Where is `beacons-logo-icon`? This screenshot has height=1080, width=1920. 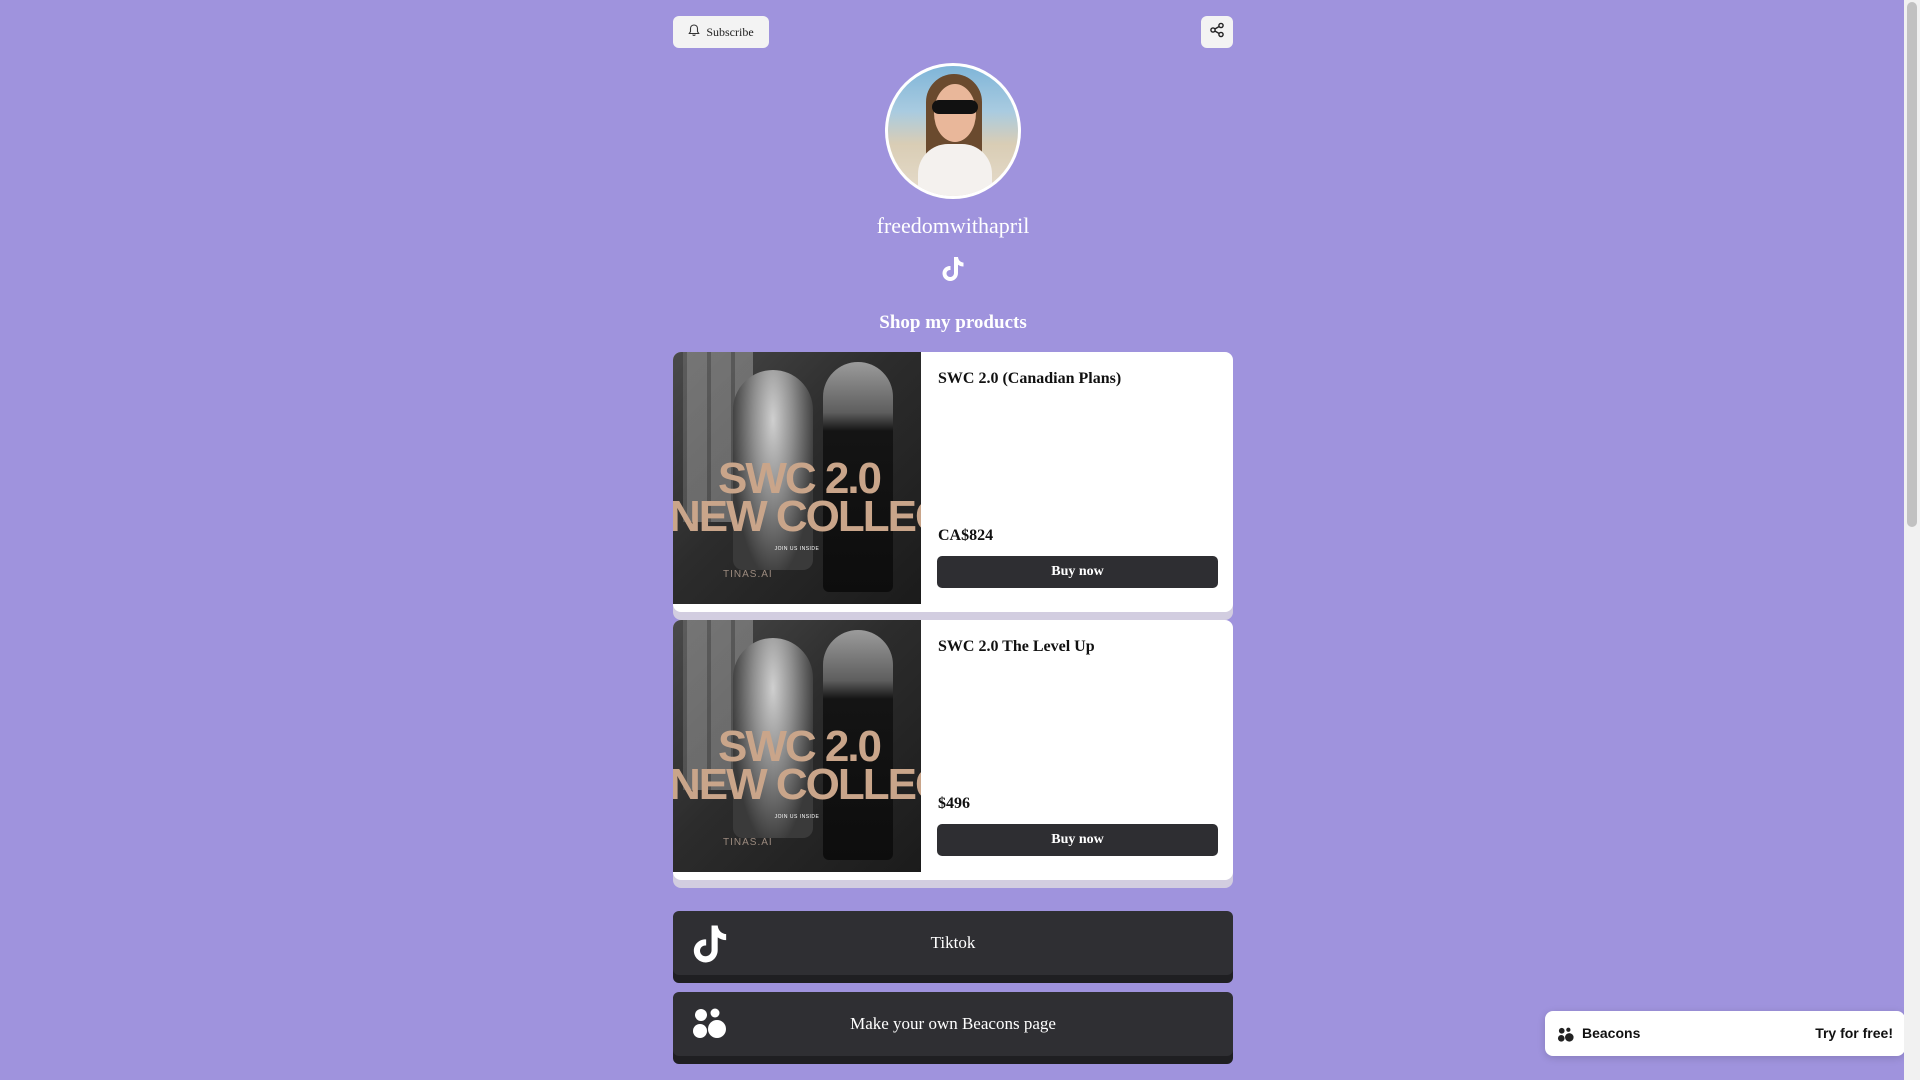 beacons-logo-icon is located at coordinates (1566, 1035).